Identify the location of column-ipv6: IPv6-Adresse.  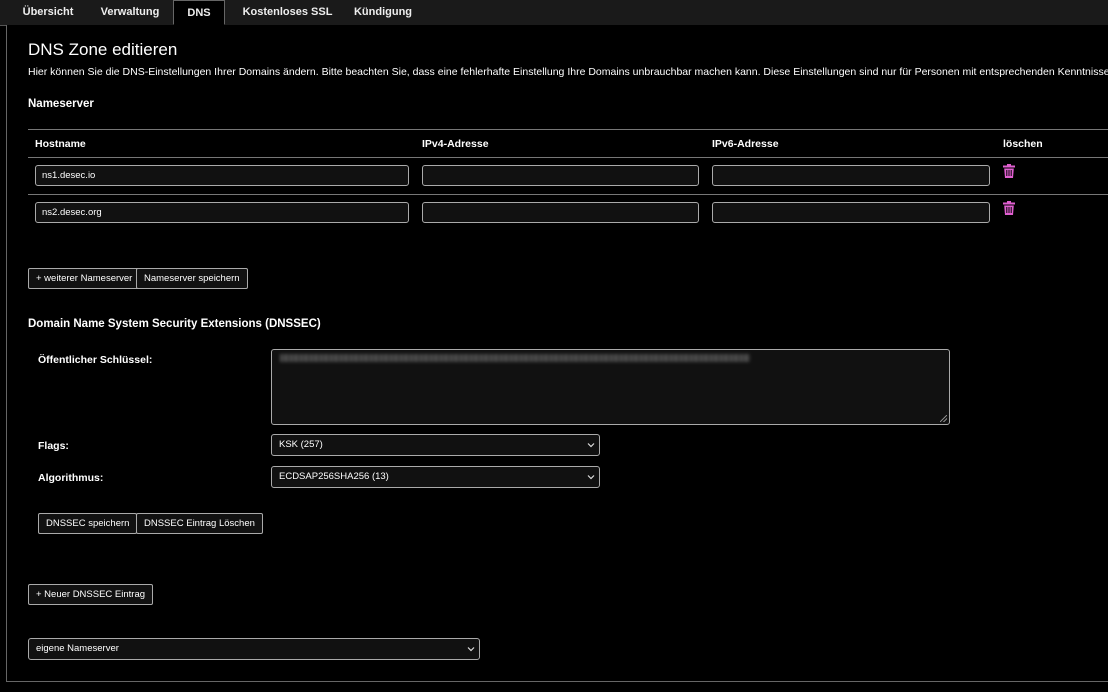
(745, 144).